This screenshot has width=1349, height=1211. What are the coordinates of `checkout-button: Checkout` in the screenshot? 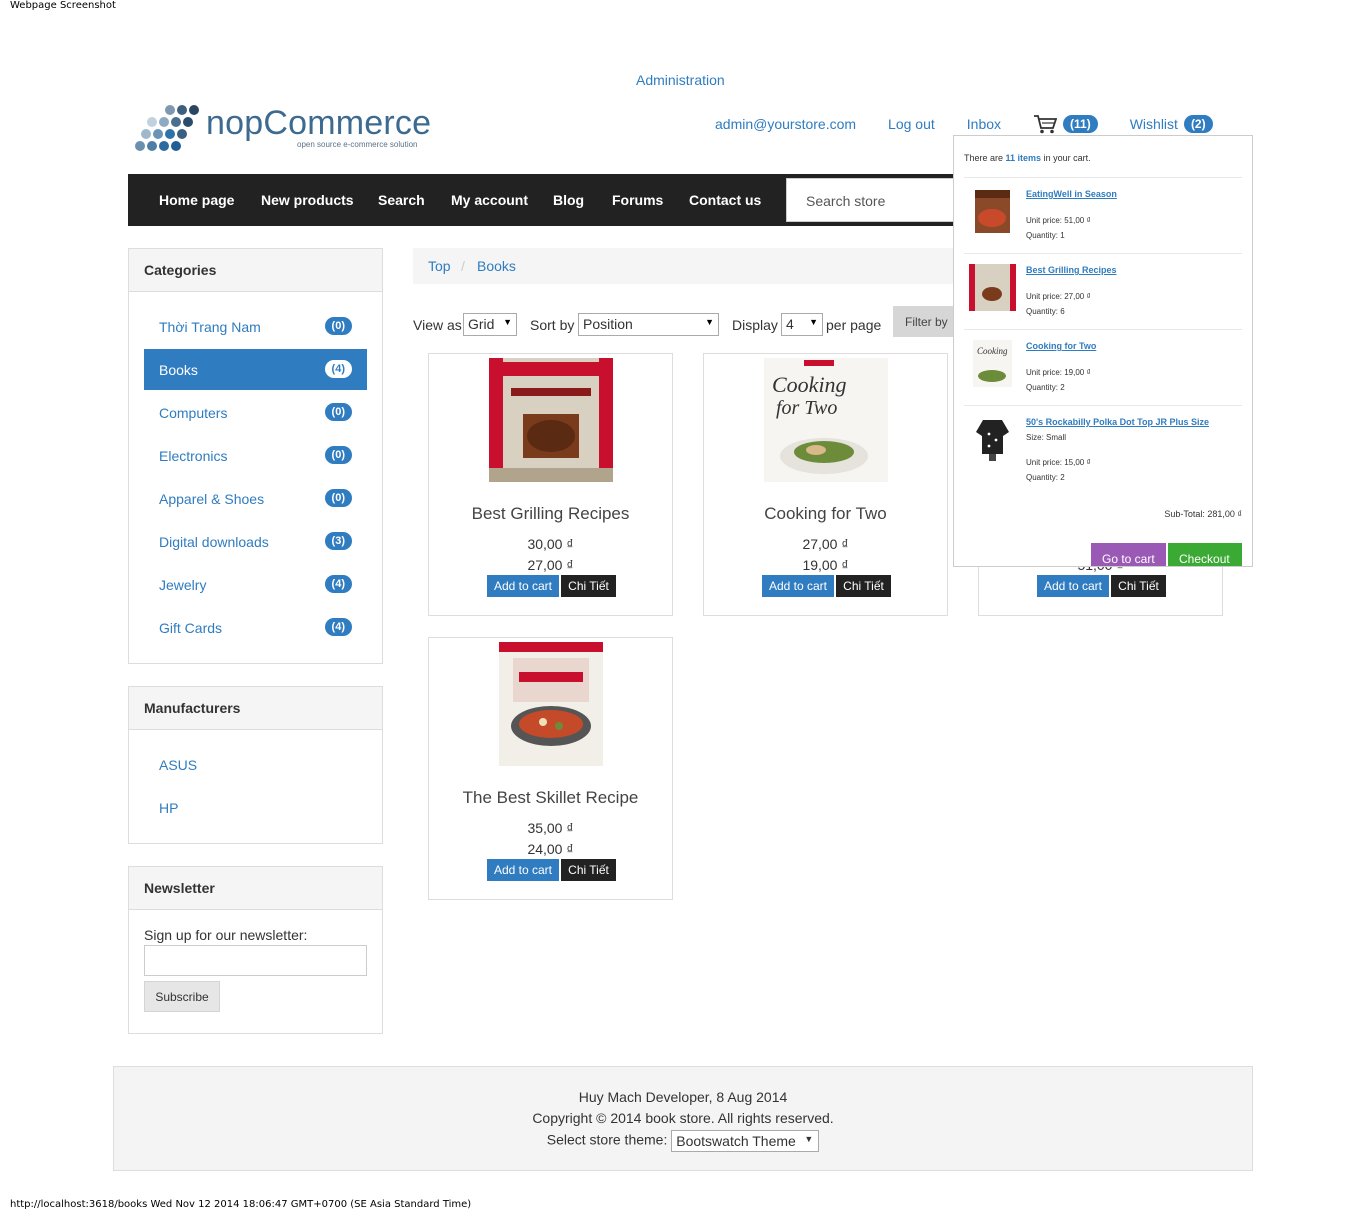 It's located at (1205, 554).